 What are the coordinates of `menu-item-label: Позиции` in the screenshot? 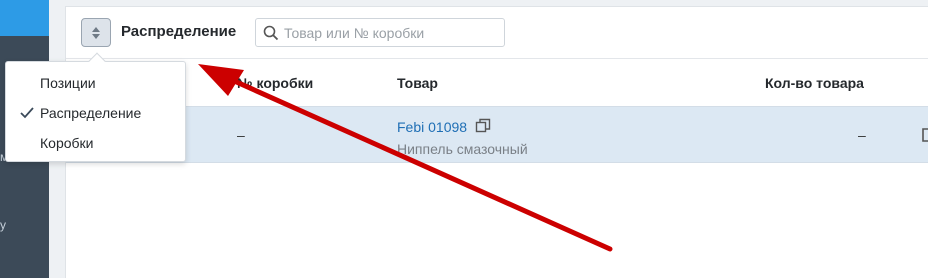 It's located at (68, 83).